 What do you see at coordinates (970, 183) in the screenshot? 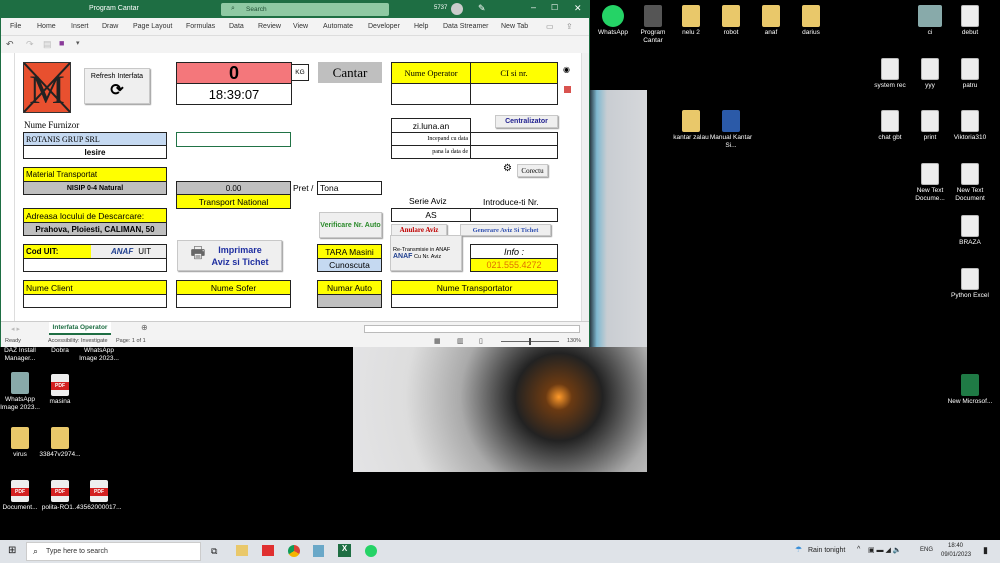
I see `desktop-icon: New Text Document` at bounding box center [970, 183].